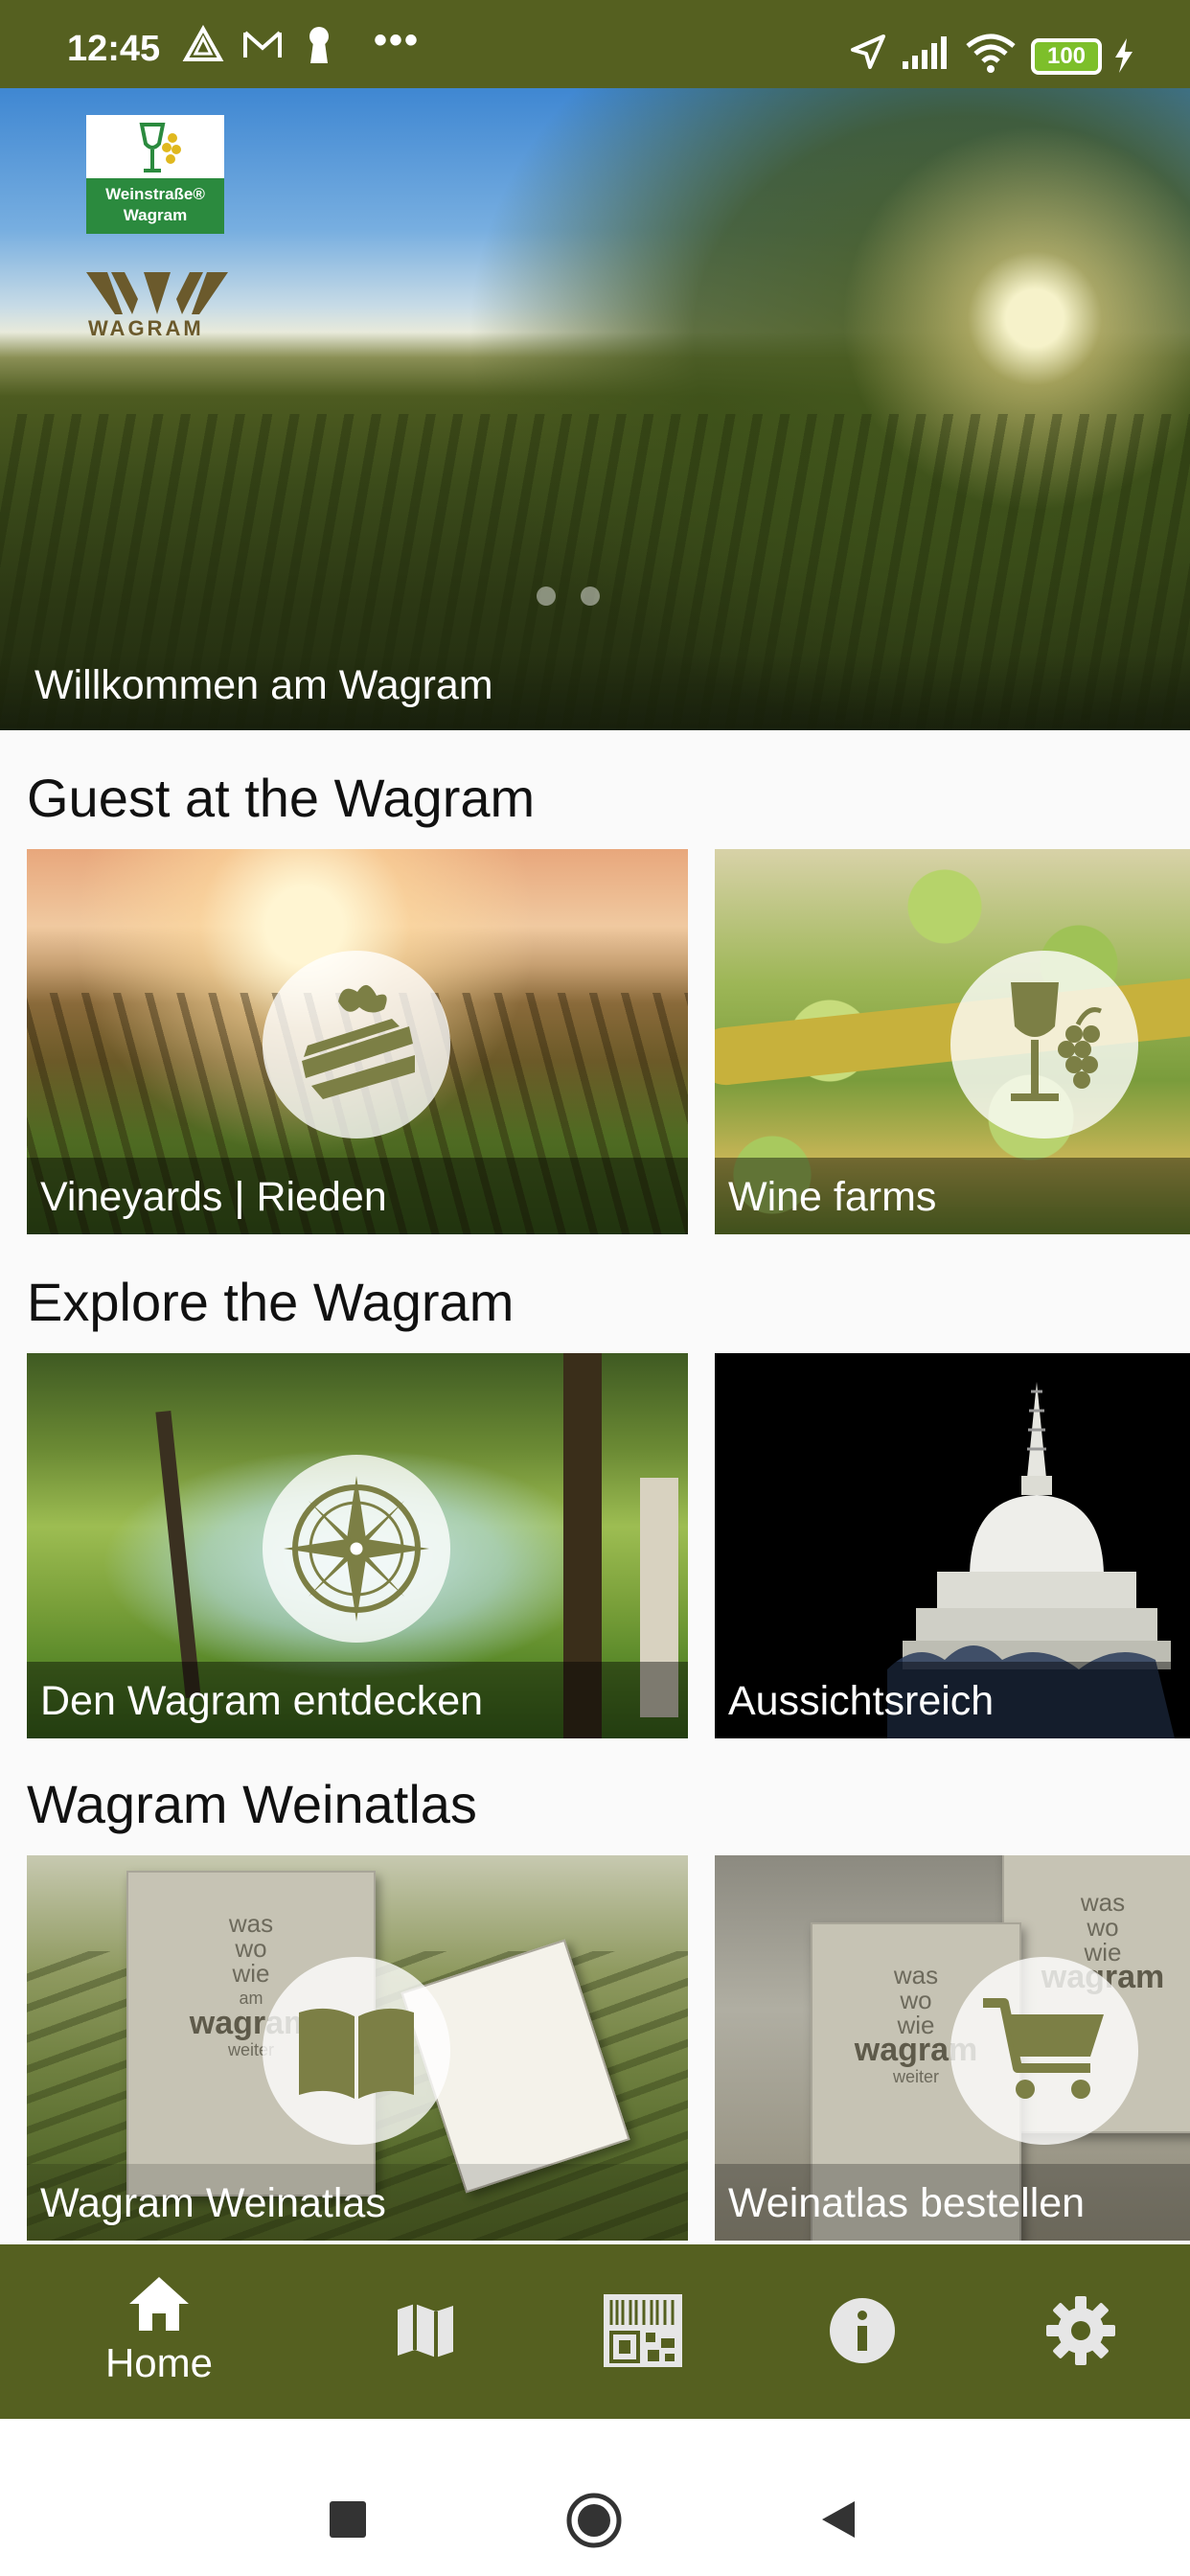 The width and height of the screenshot is (1190, 2576). Describe the element at coordinates (952, 1545) in the screenshot. I see `tile-aussichtsreich: Aussichtsreich` at that location.